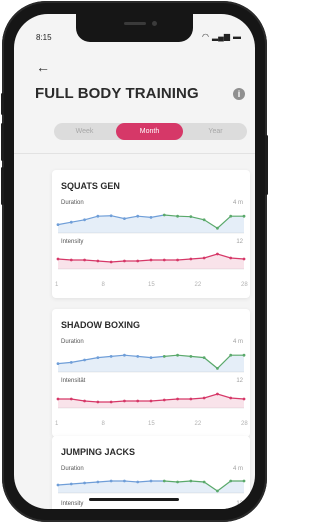 Image resolution: width=320 pixels, height=525 pixels. Describe the element at coordinates (134, 153) in the screenshot. I see `section-divider` at that location.